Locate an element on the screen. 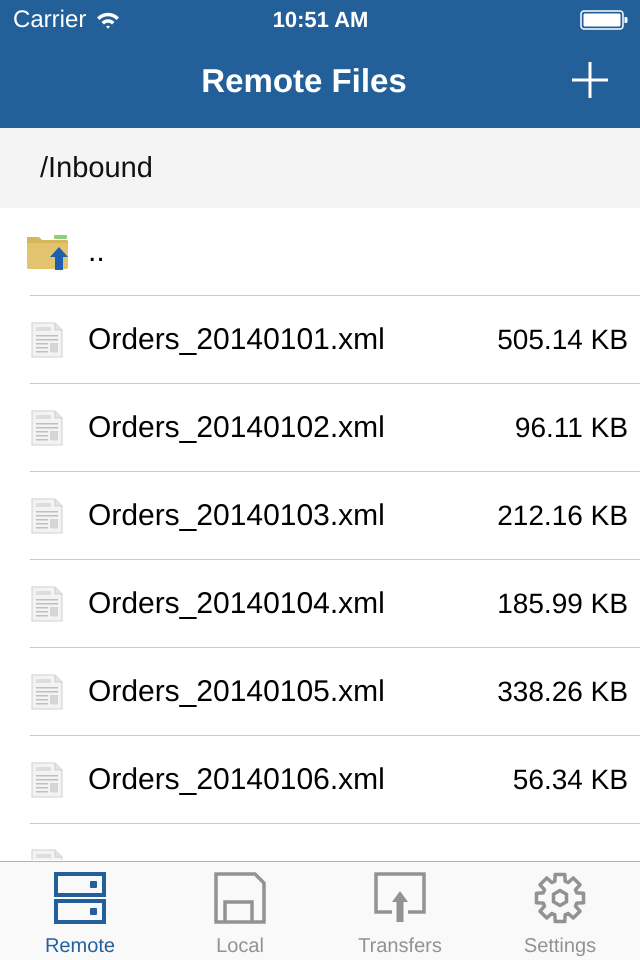 The width and height of the screenshot is (640, 960). parent-folder-link: .. is located at coordinates (358, 252).